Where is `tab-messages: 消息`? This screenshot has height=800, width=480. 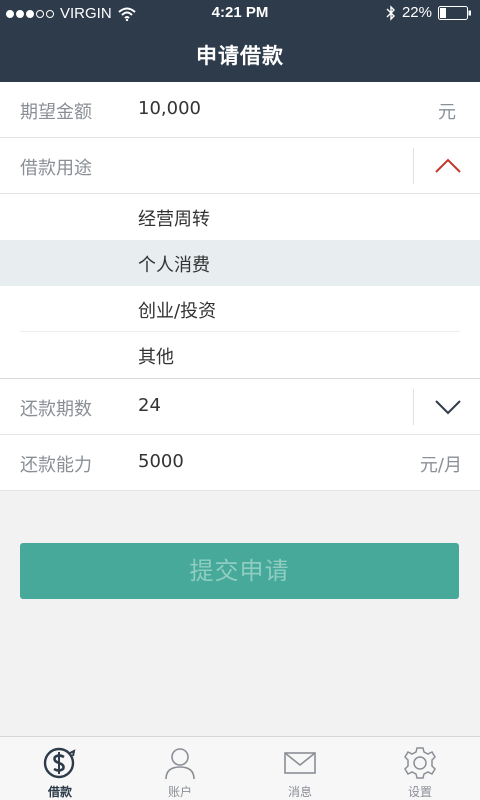 tab-messages: 消息 is located at coordinates (300, 768).